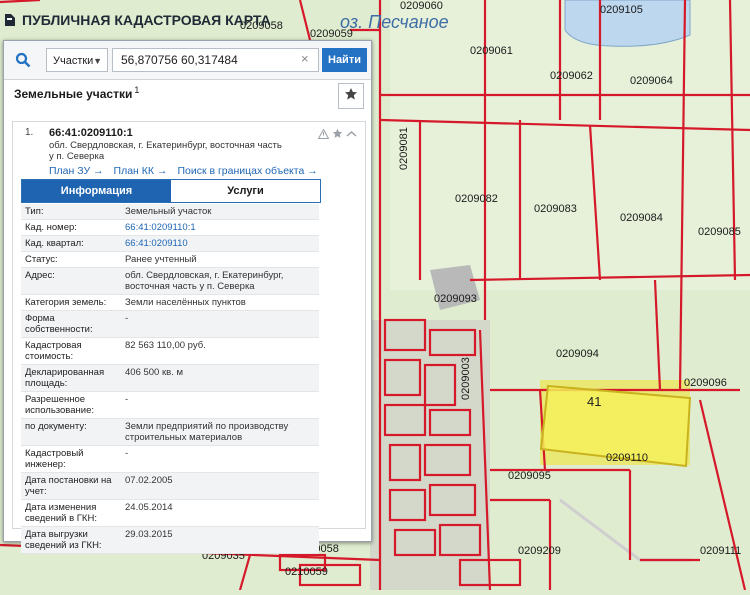 The height and width of the screenshot is (595, 750). What do you see at coordinates (71, 243) in the screenshot?
I see `attr-key: Кад. квартал:` at bounding box center [71, 243].